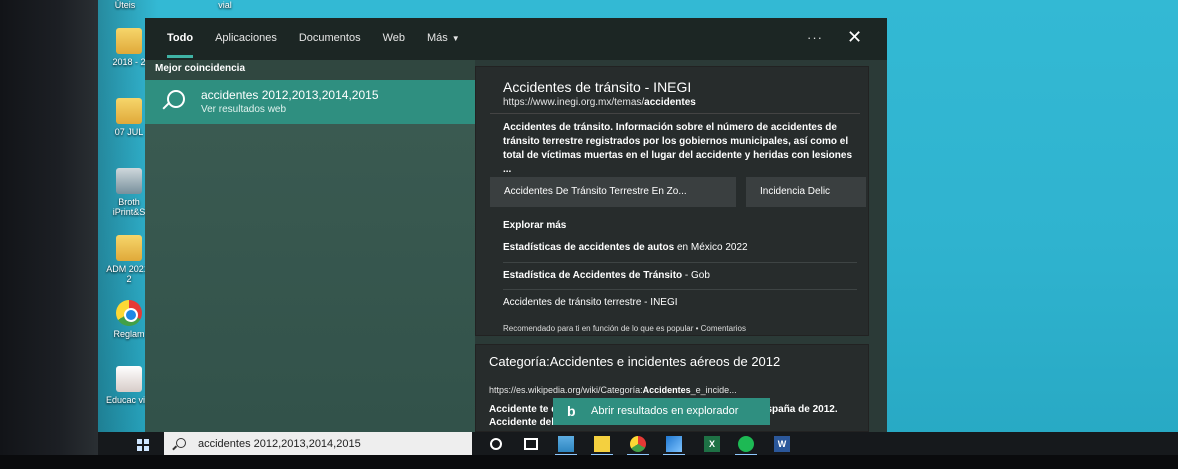  I want to click on caret-down-icon: ▼, so click(455, 38).